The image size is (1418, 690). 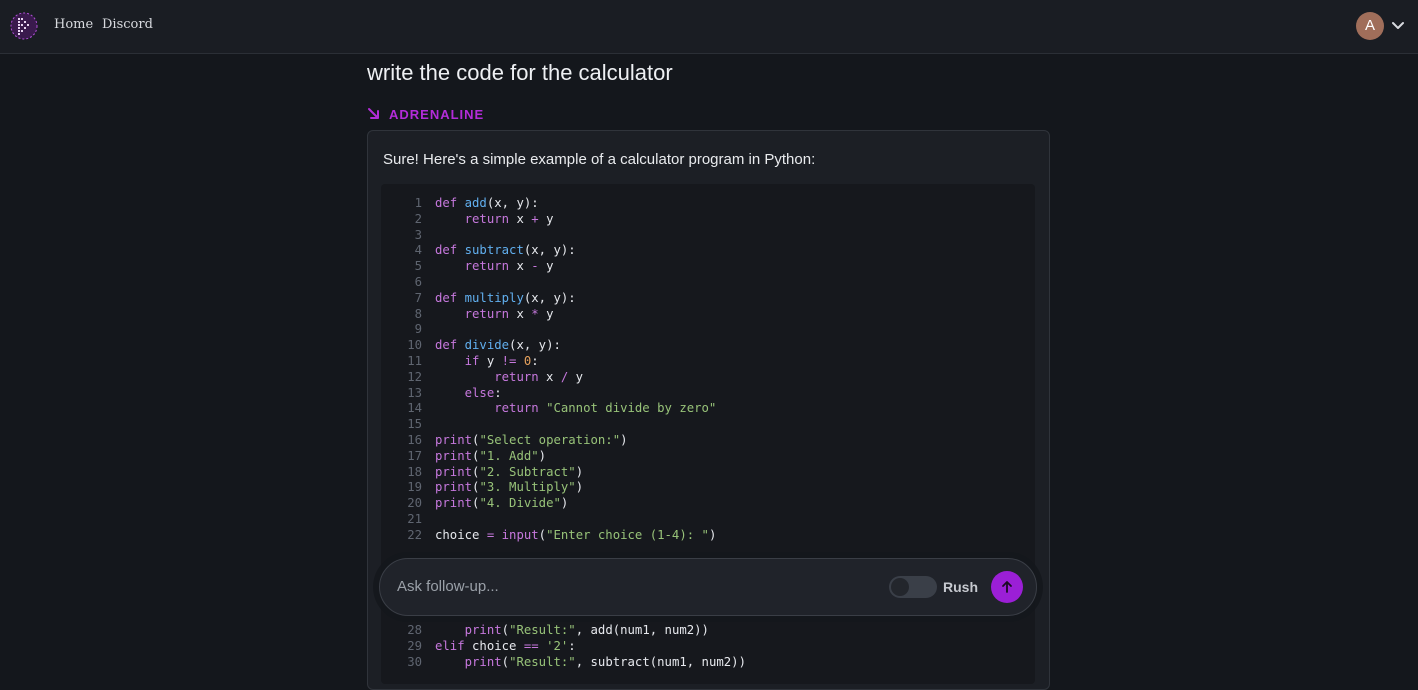 What do you see at coordinates (708, 267) in the screenshot?
I see `code-line: 5 return x - y` at bounding box center [708, 267].